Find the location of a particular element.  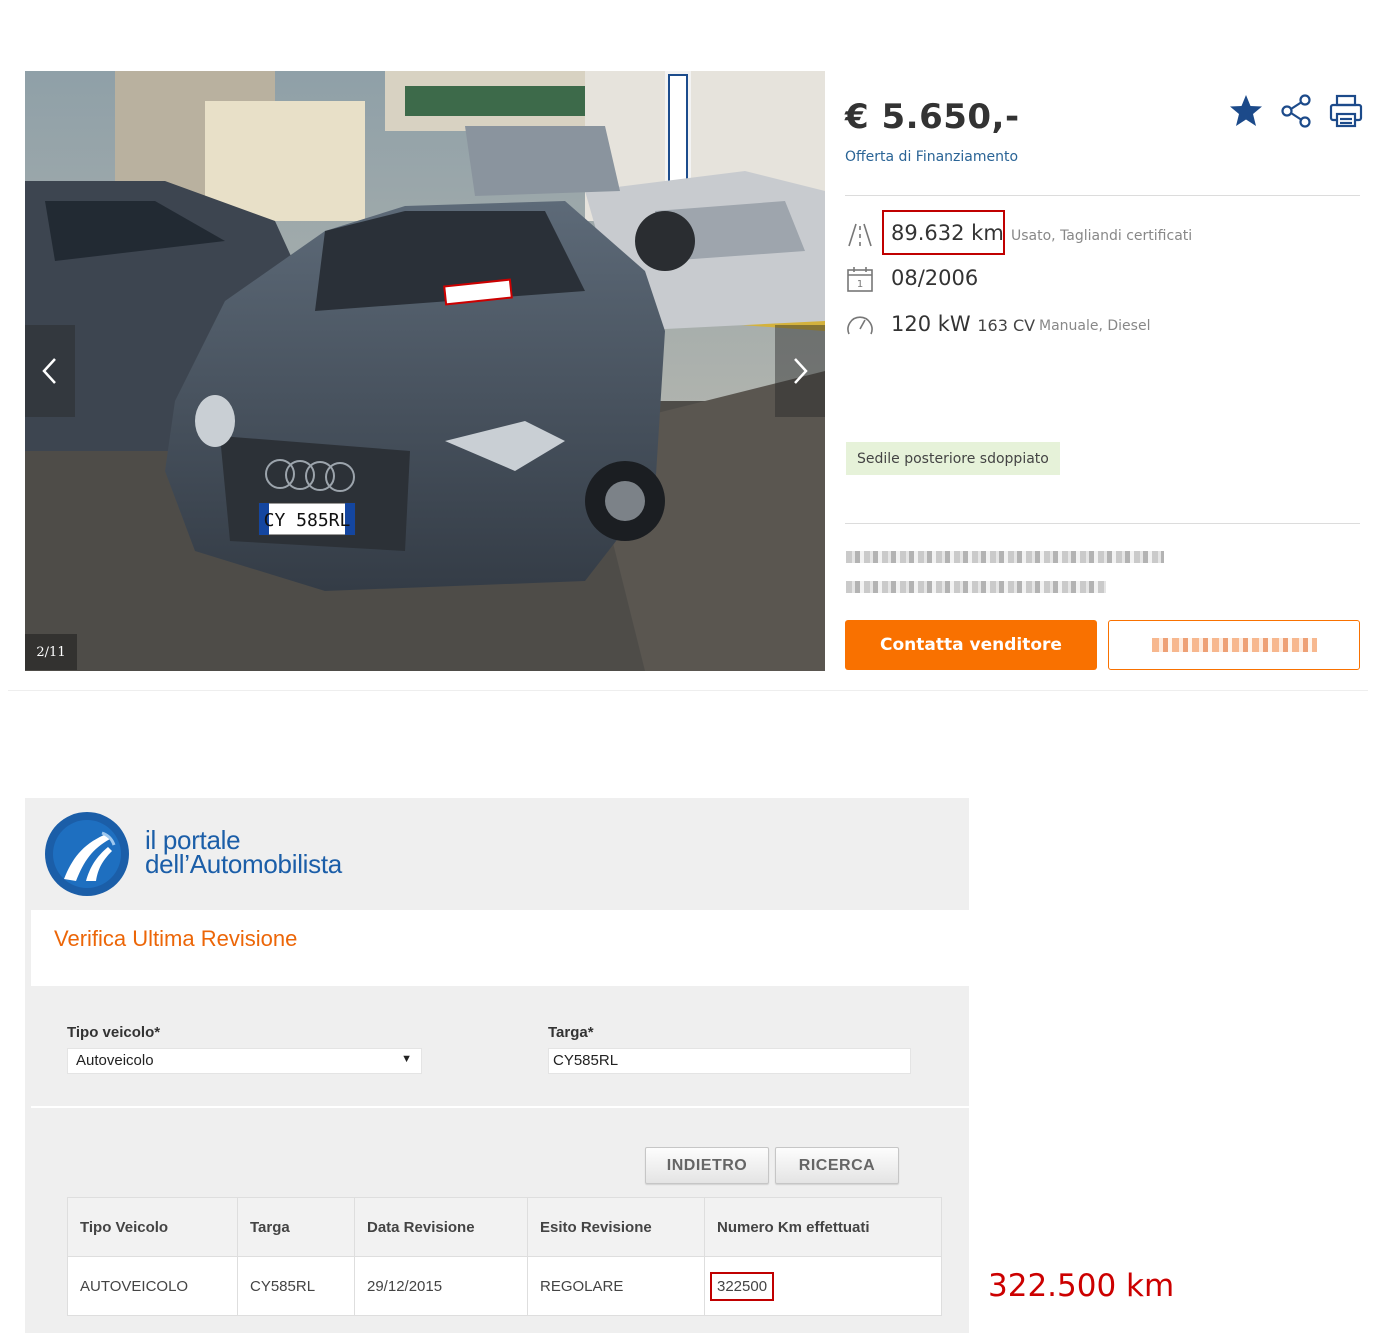

phone-button is located at coordinates (1234, 645).